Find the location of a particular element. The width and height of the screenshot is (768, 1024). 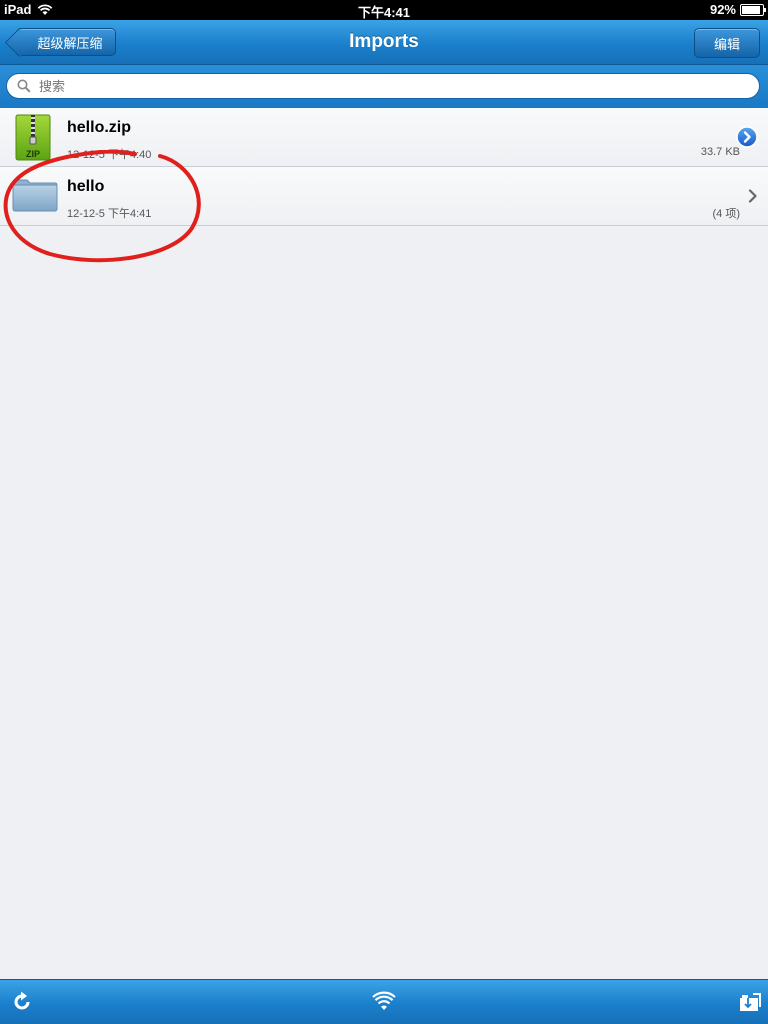

refresh-icon is located at coordinates (22, 1002).